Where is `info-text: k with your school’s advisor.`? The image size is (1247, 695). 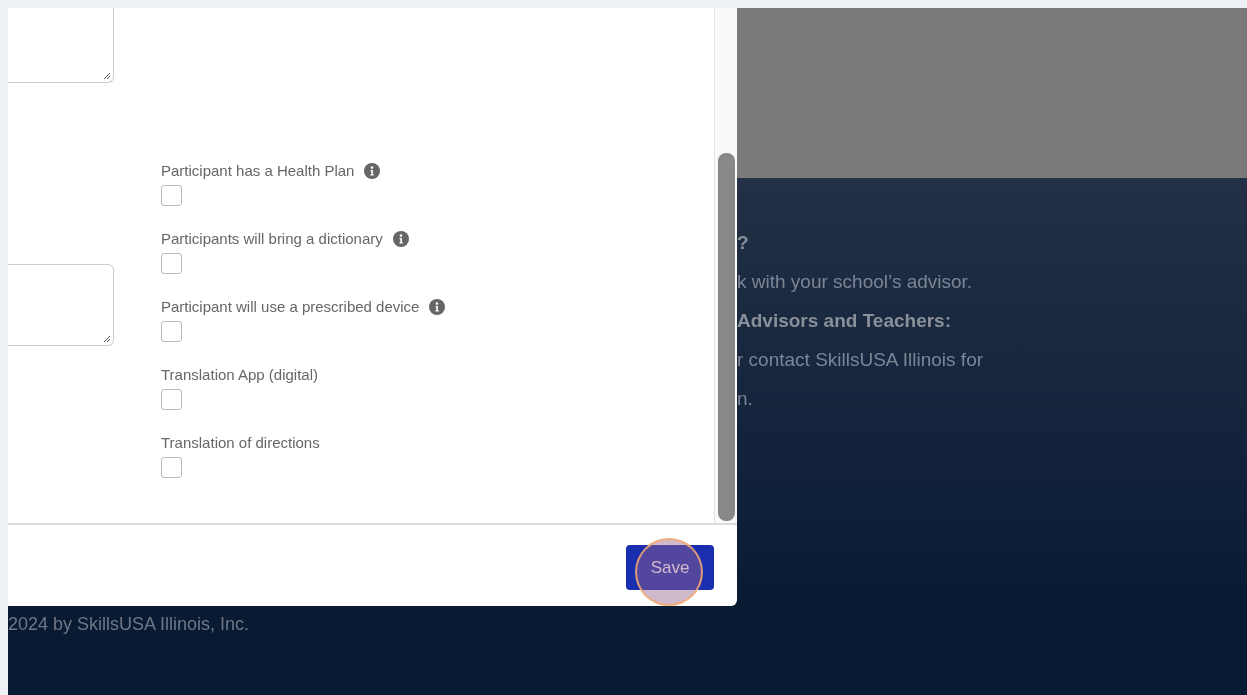
info-text: k with your school’s advisor. is located at coordinates (855, 282).